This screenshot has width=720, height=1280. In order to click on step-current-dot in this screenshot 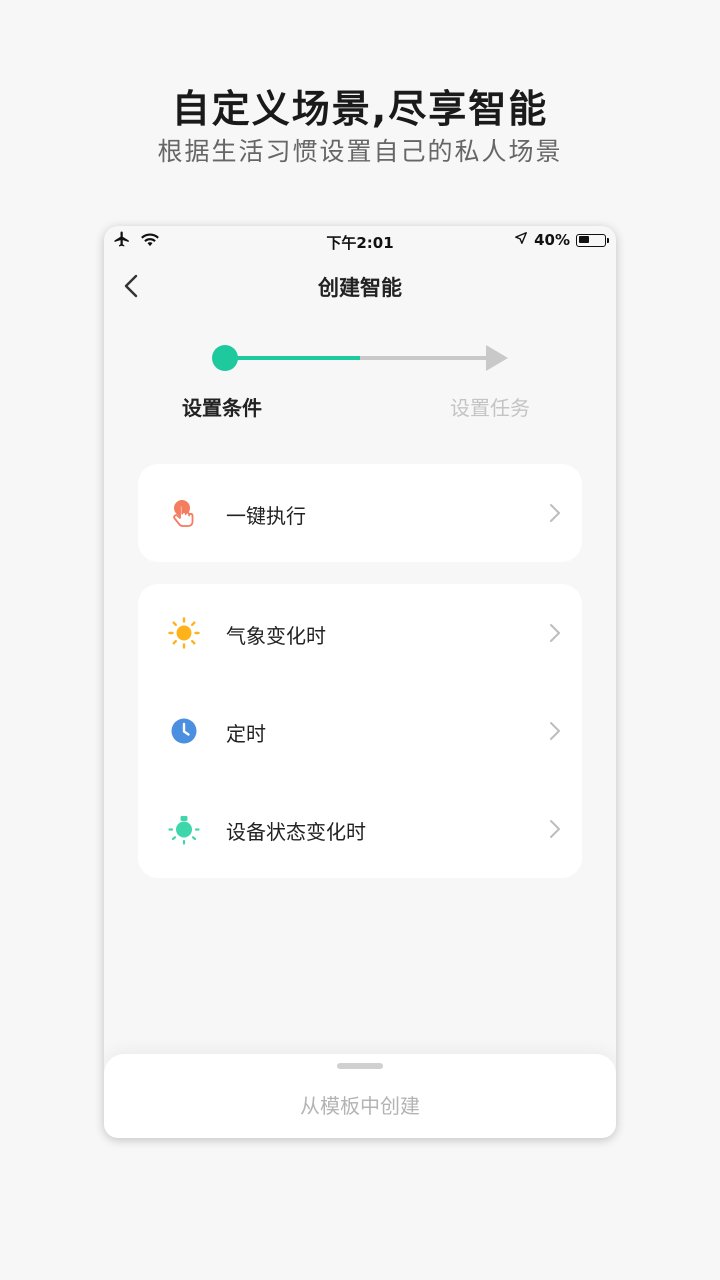, I will do `click(225, 358)`.